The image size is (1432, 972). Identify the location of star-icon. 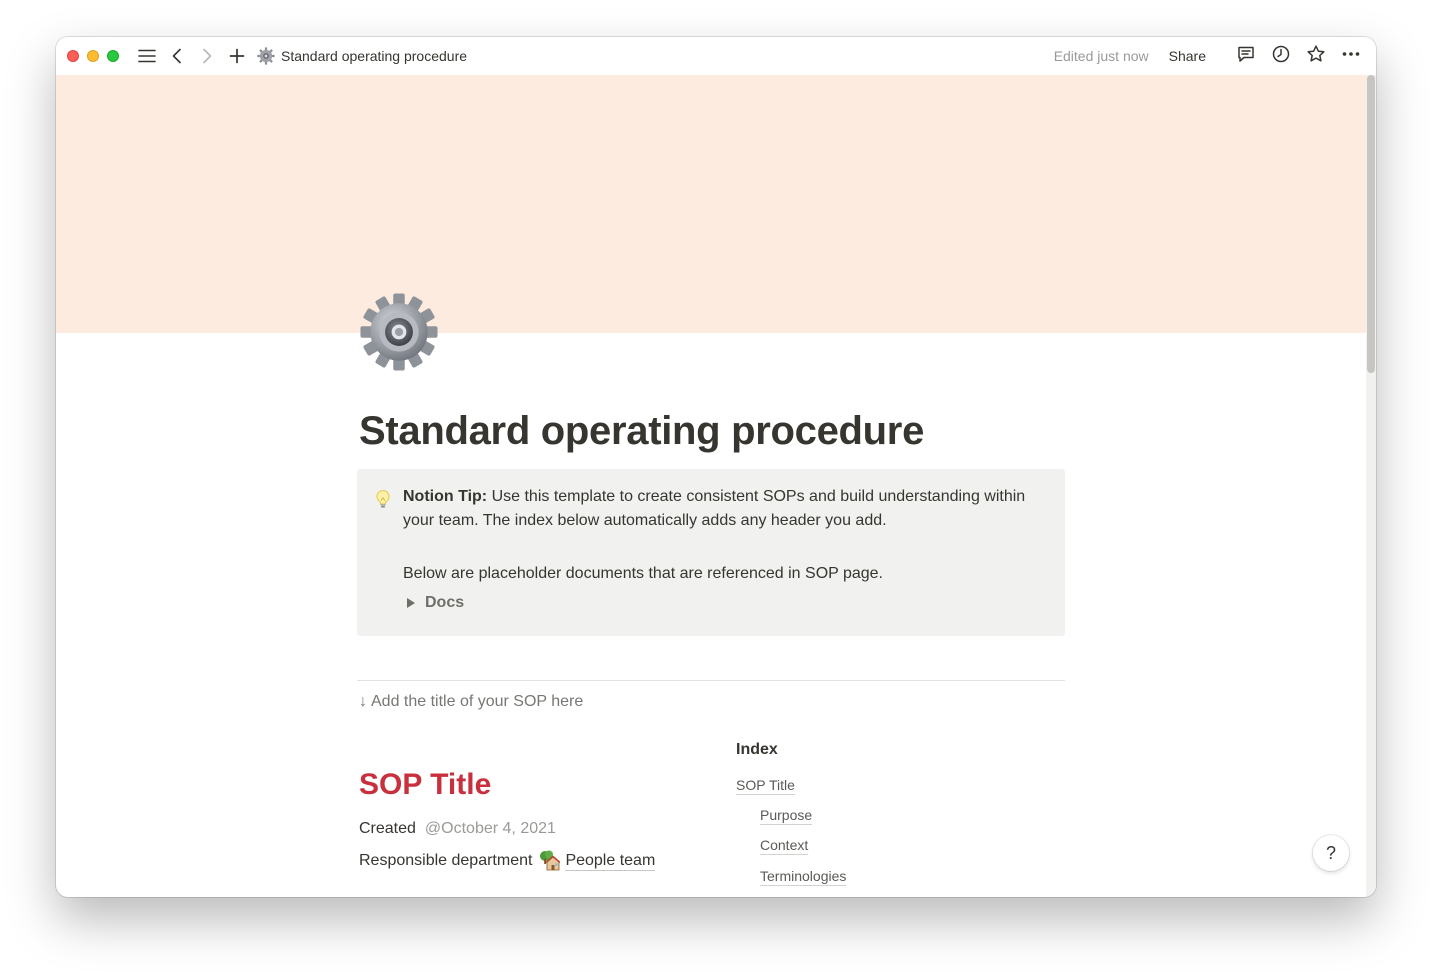
(1316, 56).